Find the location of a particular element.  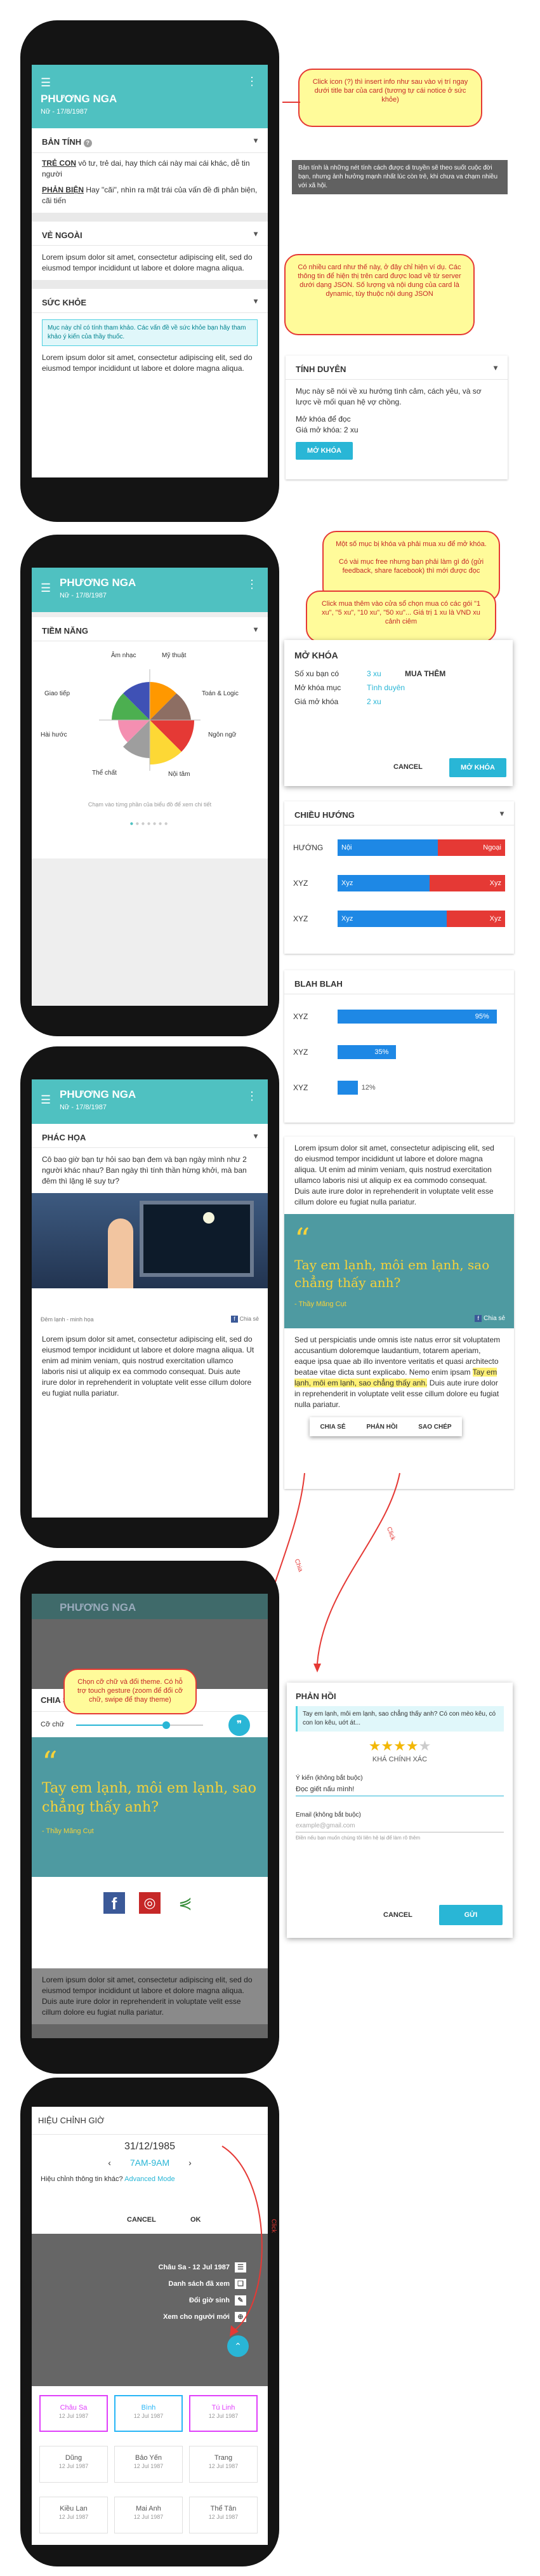

stat-row: XYZ 35% is located at coordinates (399, 1052).